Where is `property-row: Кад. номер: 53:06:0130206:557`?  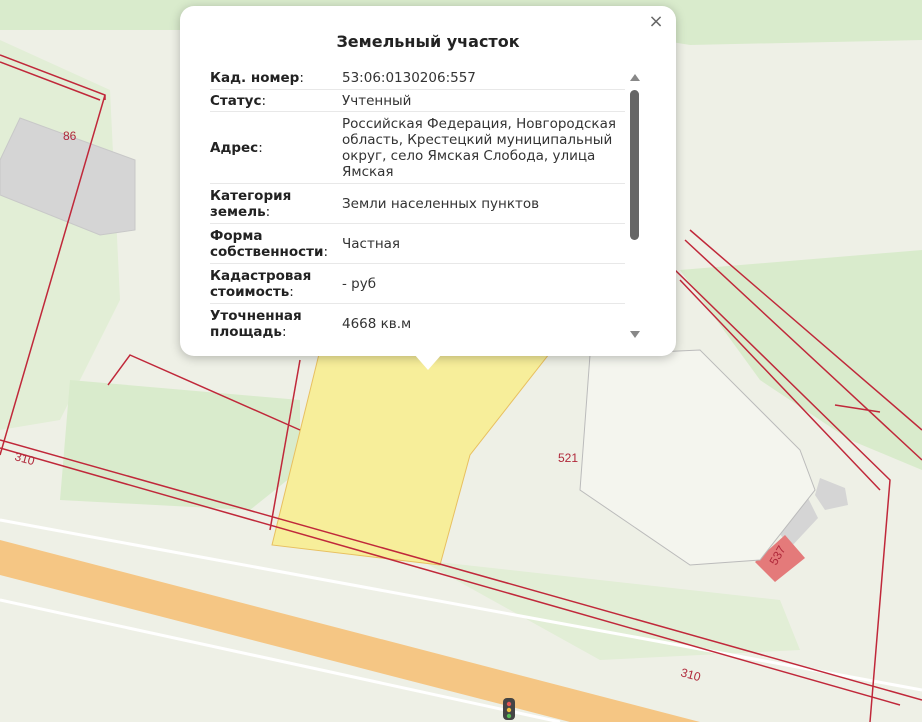
property-row: Кад. номер: 53:06:0130206:557 is located at coordinates (417, 78).